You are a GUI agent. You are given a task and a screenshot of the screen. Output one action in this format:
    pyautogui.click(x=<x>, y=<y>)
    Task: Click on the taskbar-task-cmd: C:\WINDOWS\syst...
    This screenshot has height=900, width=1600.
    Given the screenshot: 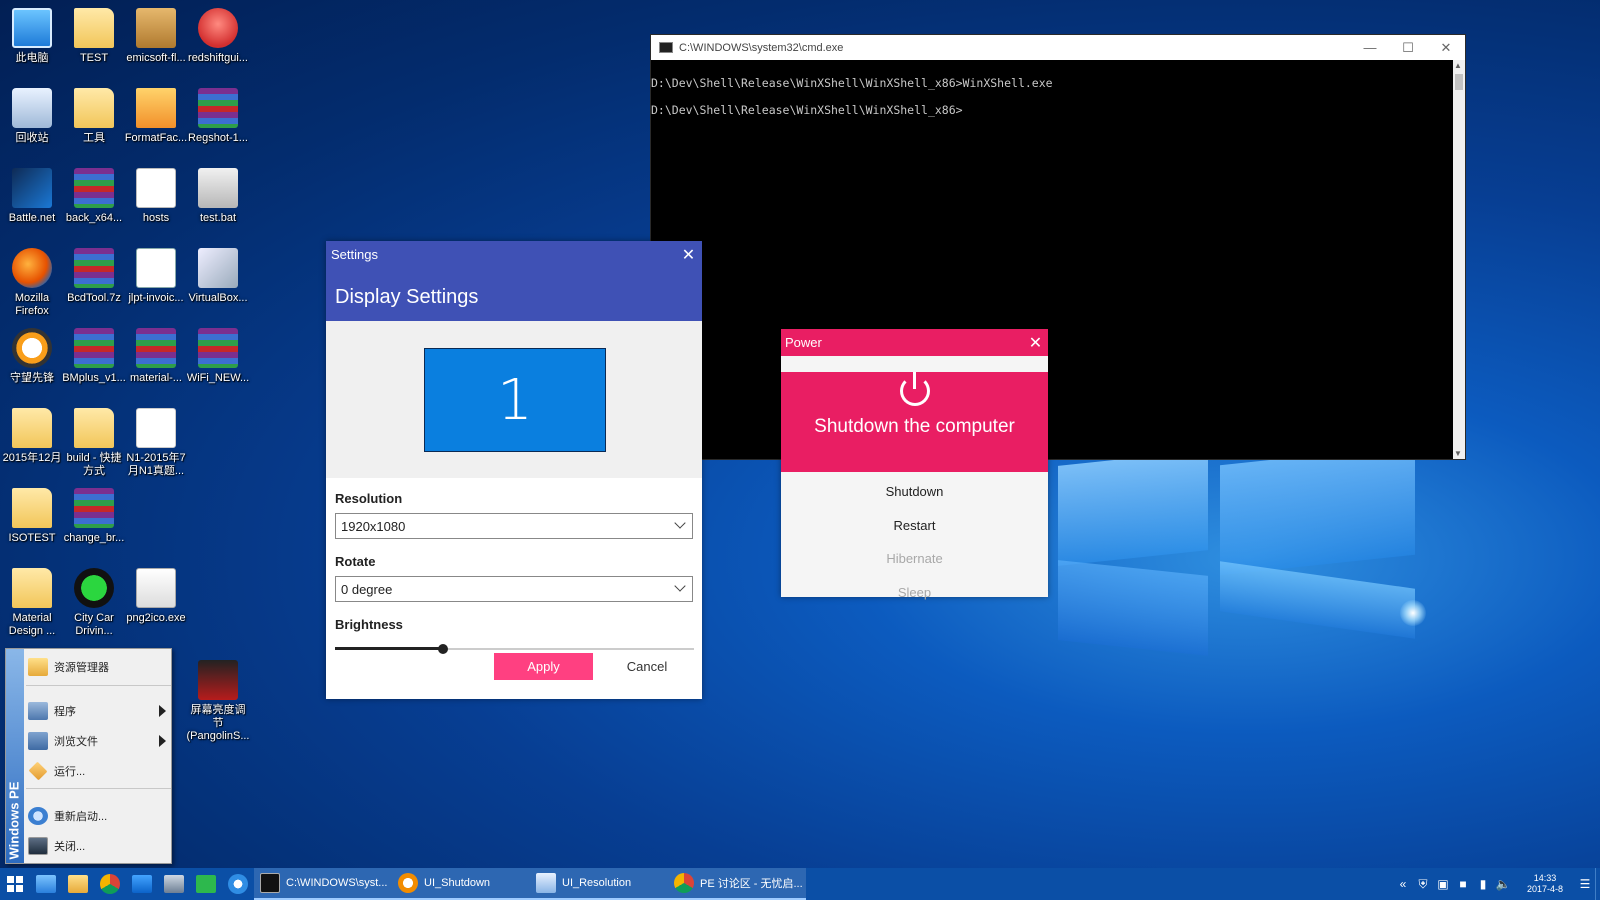 What is the action you would take?
    pyautogui.click(x=323, y=884)
    